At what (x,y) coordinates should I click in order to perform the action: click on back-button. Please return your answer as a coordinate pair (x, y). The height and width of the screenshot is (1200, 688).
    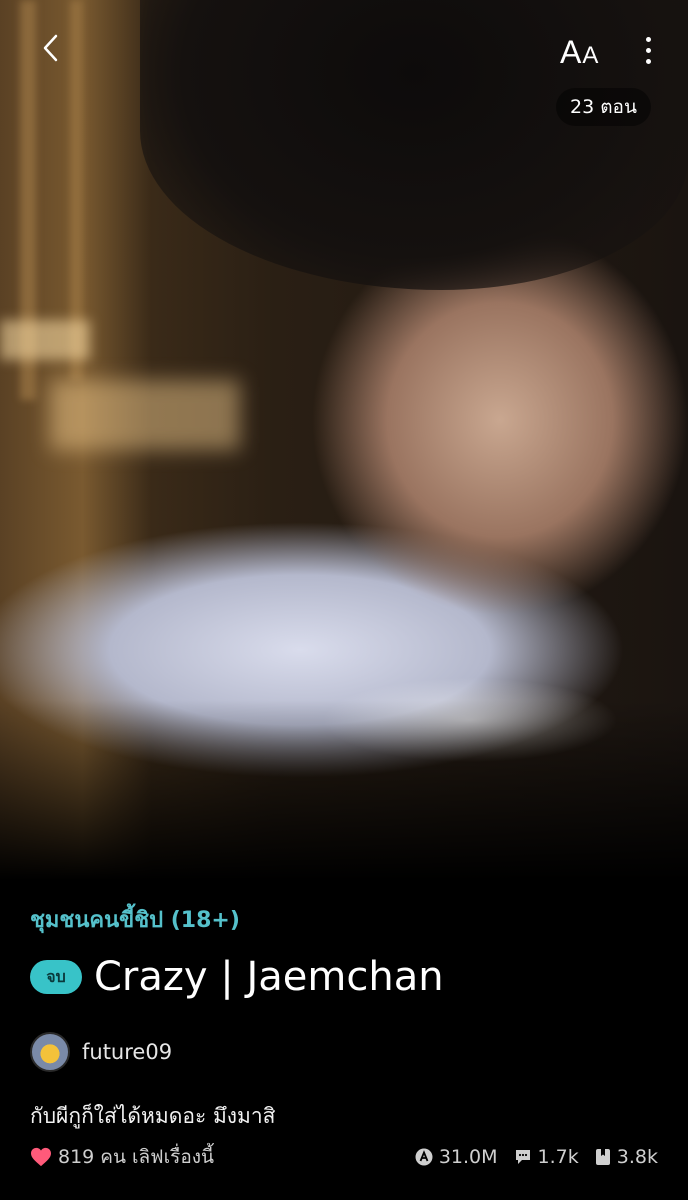
    Looking at the image, I should click on (50, 48).